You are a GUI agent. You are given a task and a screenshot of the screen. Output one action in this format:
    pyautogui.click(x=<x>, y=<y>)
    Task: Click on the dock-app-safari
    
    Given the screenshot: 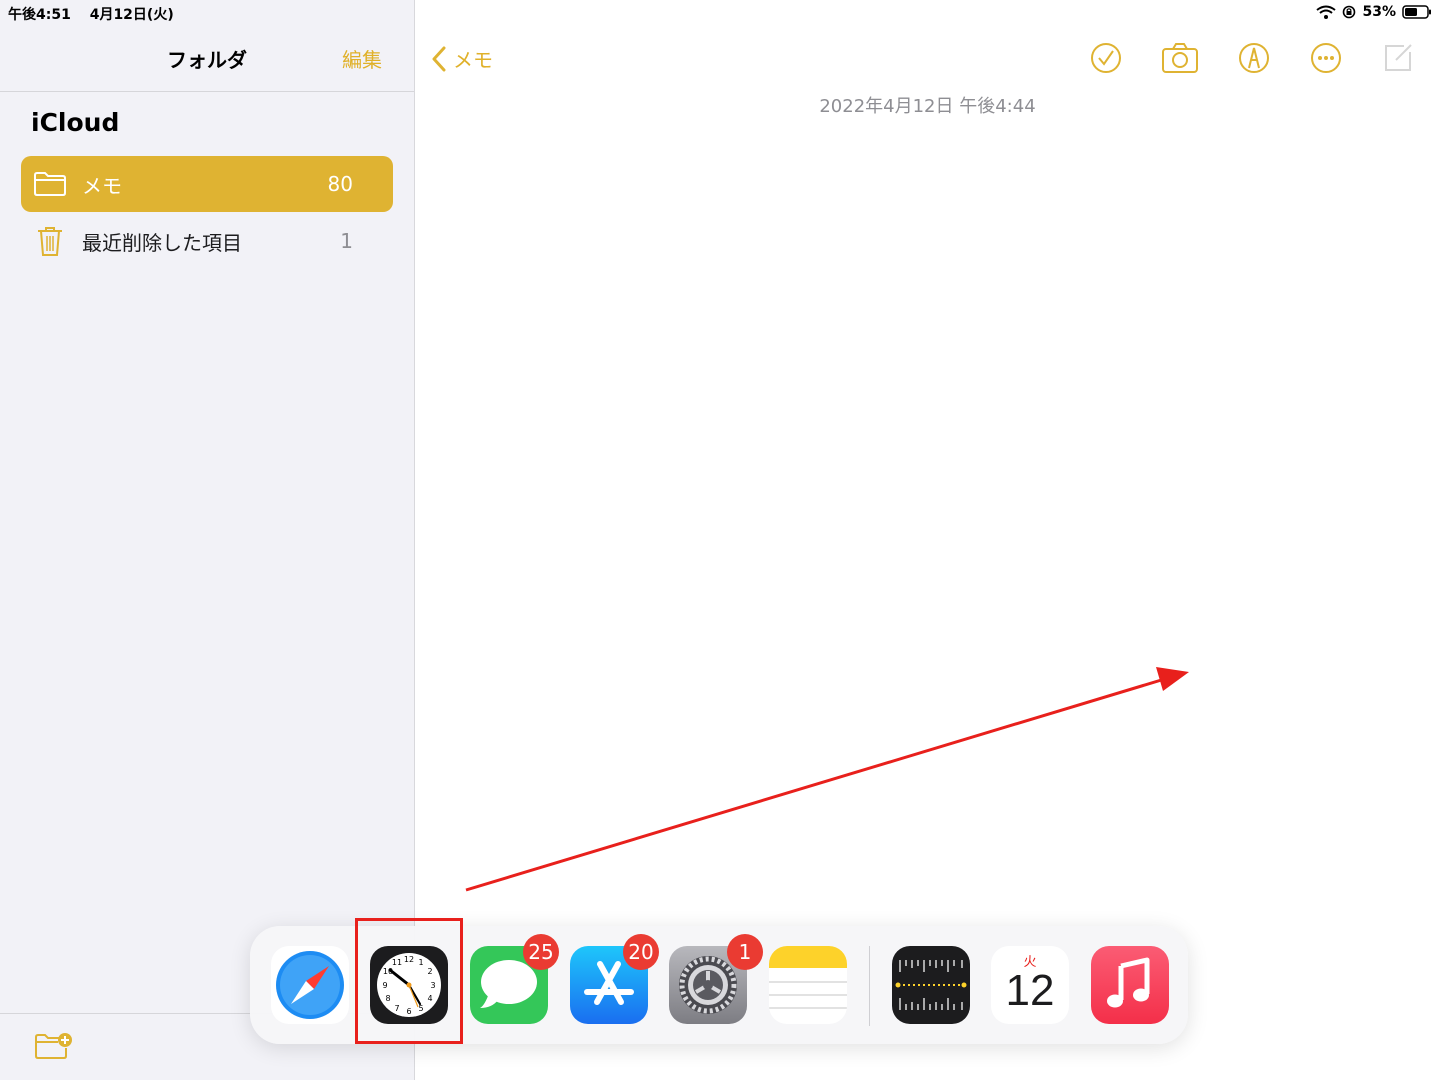 What is the action you would take?
    pyautogui.click(x=310, y=985)
    